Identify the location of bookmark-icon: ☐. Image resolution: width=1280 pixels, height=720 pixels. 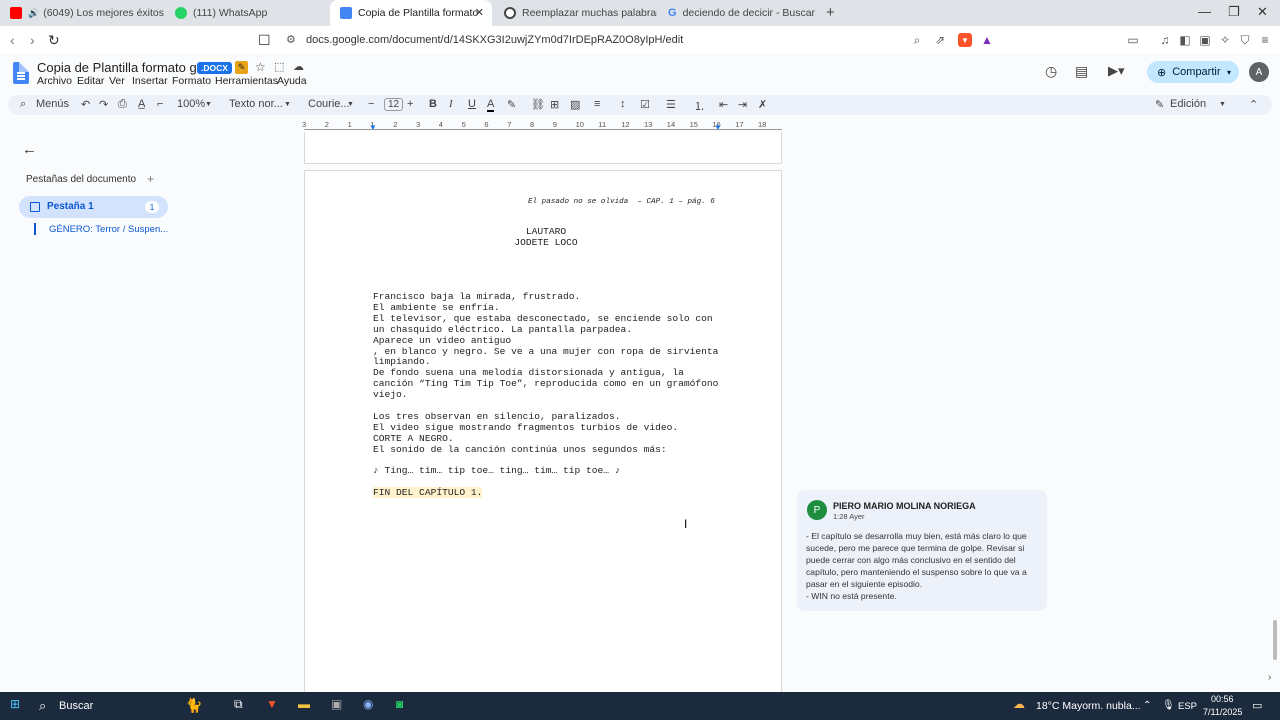
(264, 40).